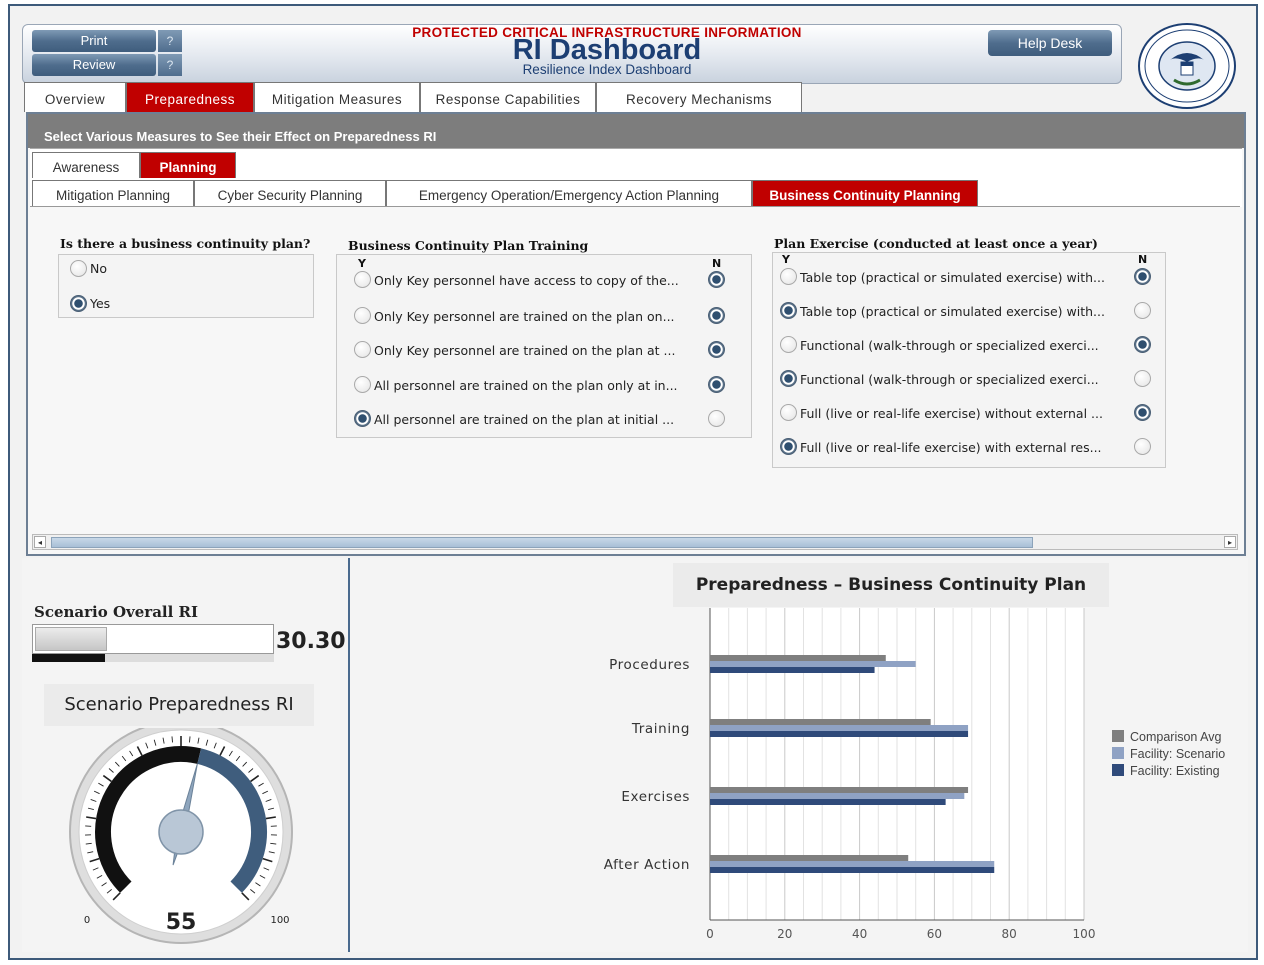 The image size is (1264, 965). What do you see at coordinates (172, 739) in the screenshot?
I see `gauge-tick` at bounding box center [172, 739].